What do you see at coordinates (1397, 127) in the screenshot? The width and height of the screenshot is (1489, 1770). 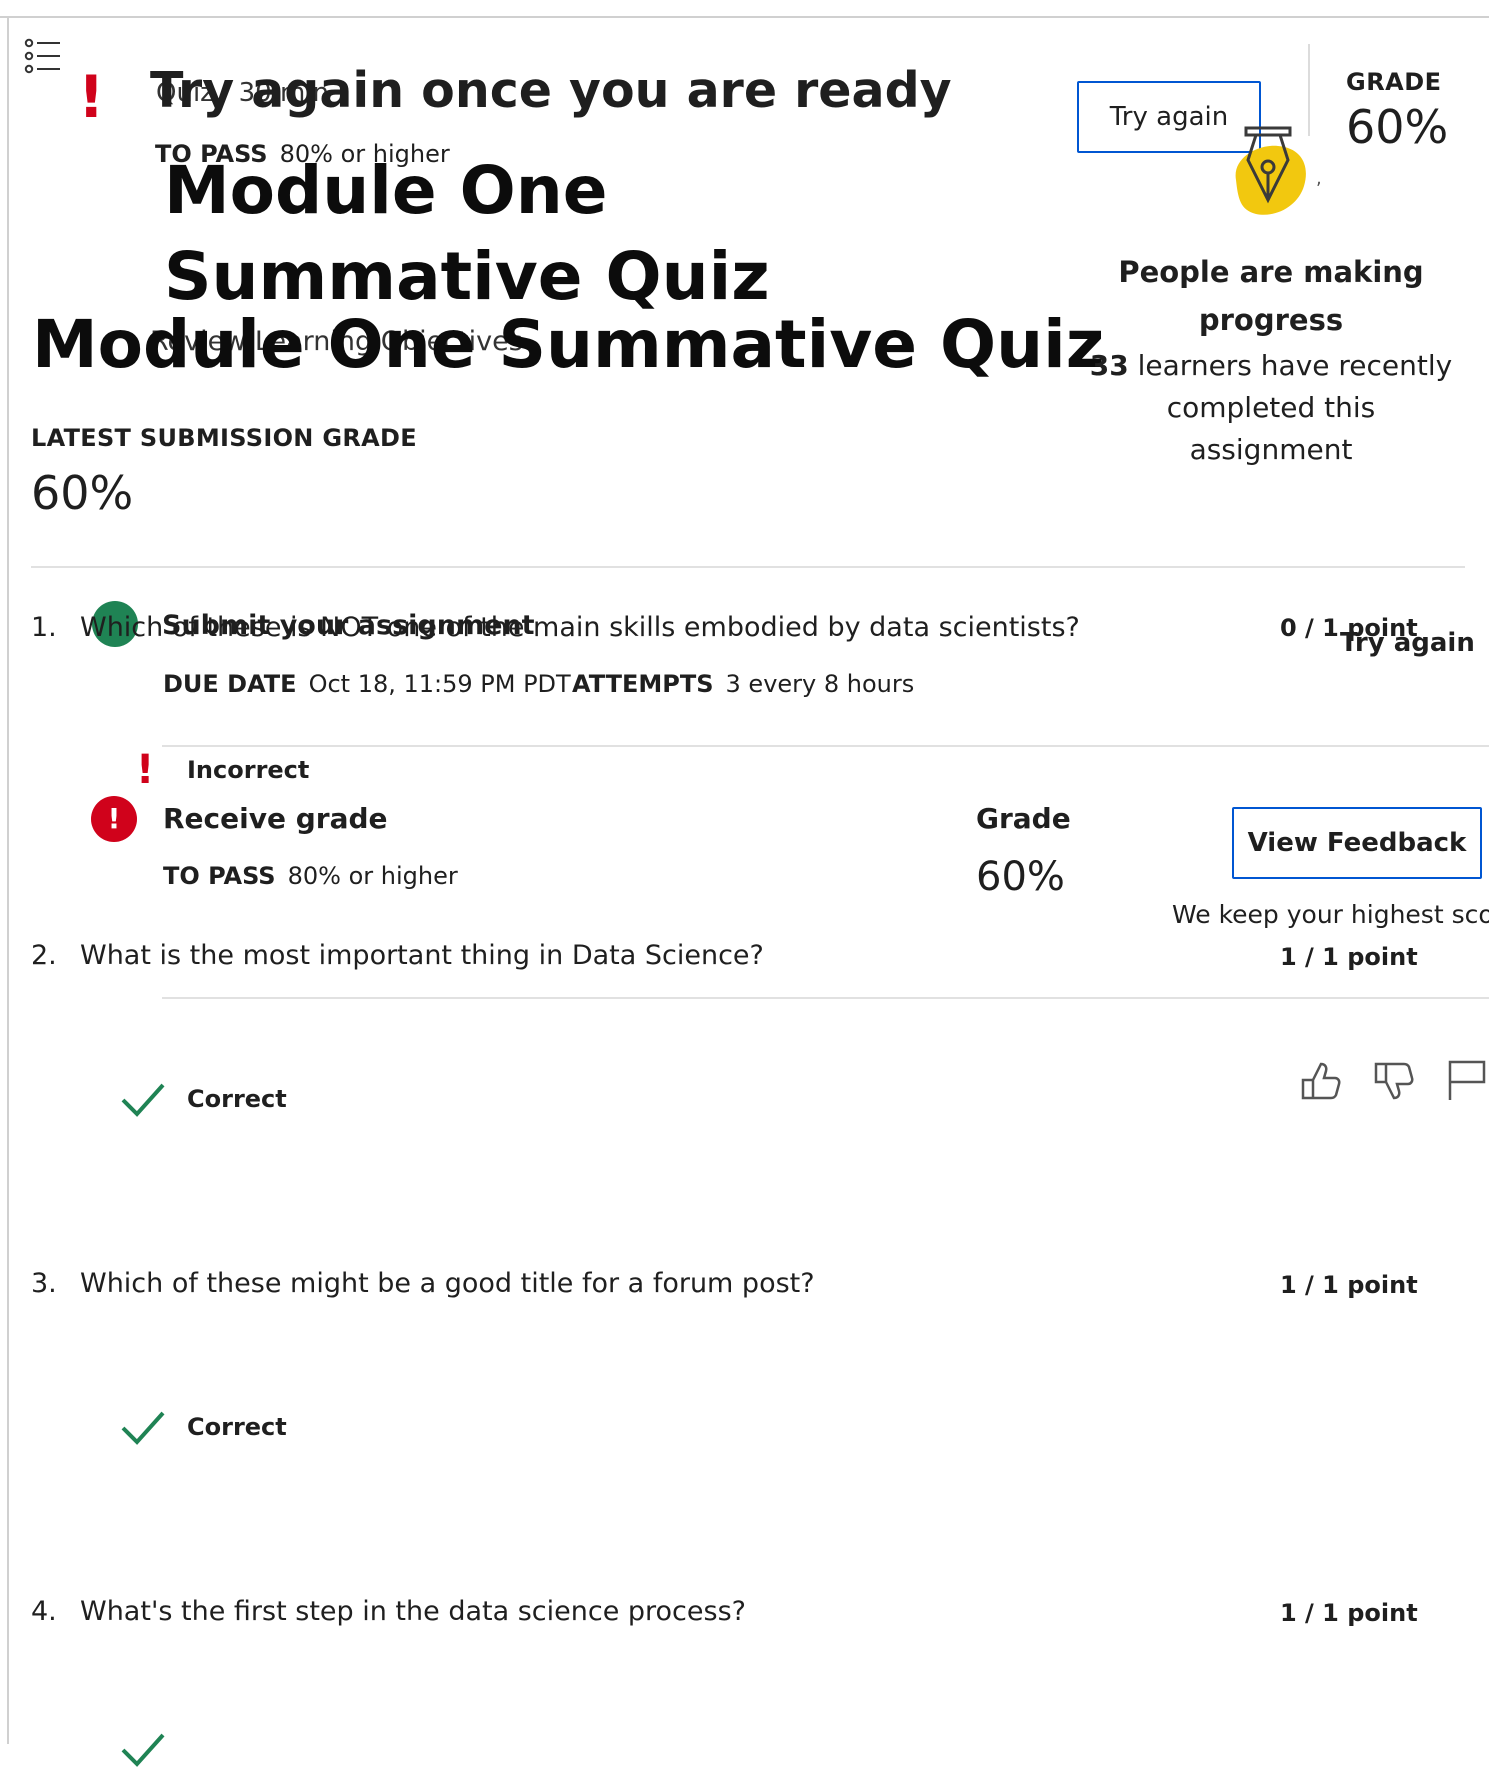 I see `grade-value: 60%` at bounding box center [1397, 127].